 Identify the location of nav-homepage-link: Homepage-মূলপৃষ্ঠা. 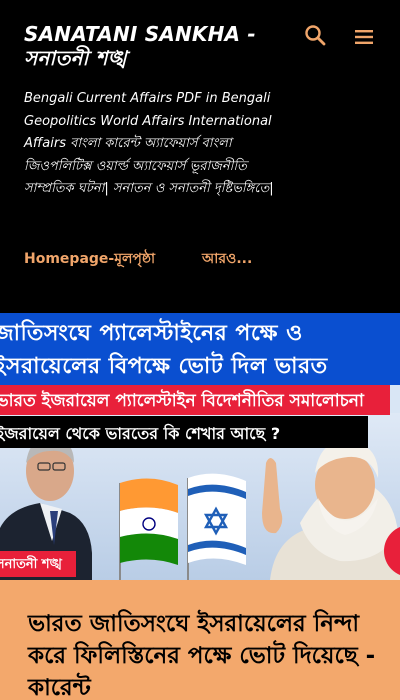
(89, 259).